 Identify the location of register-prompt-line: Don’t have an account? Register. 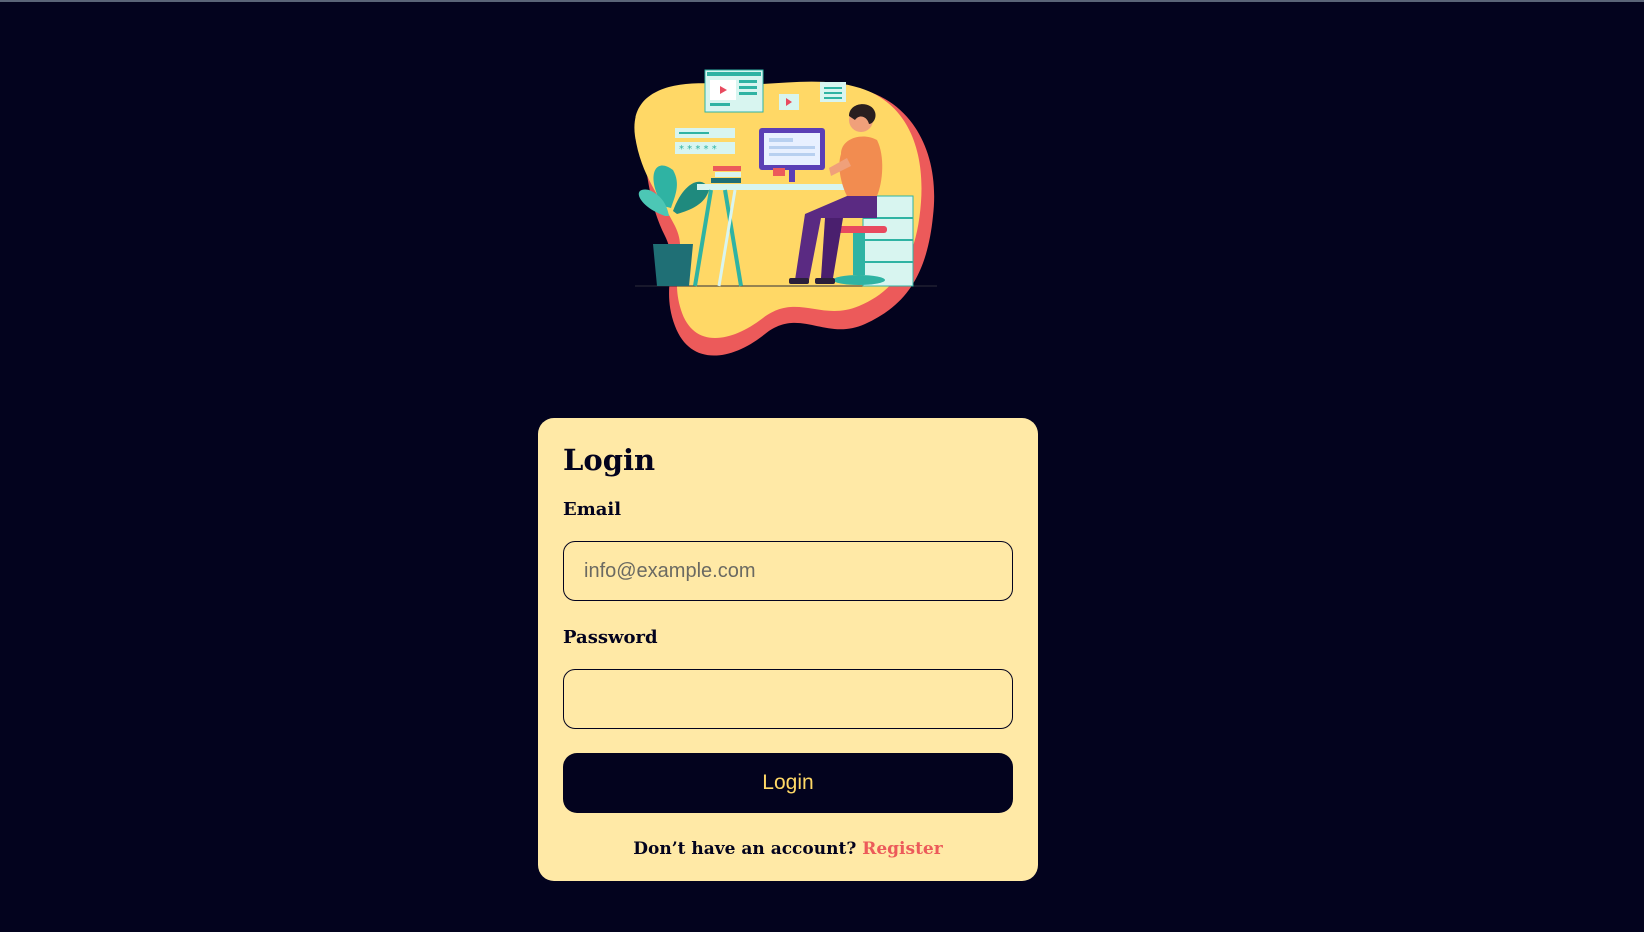
(788, 849).